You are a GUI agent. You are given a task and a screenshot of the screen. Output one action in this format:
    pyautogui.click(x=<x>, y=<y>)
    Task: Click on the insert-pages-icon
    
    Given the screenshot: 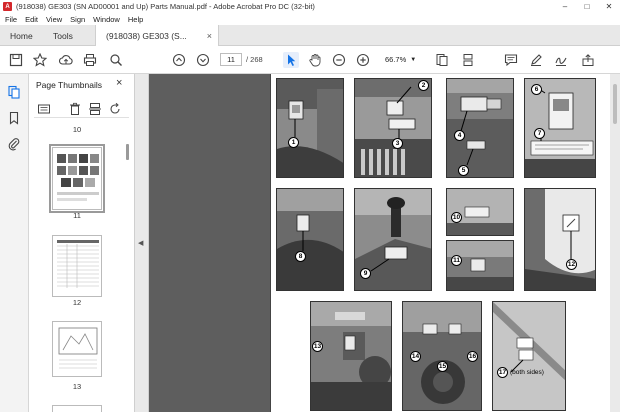 What is the action you would take?
    pyautogui.click(x=95, y=109)
    